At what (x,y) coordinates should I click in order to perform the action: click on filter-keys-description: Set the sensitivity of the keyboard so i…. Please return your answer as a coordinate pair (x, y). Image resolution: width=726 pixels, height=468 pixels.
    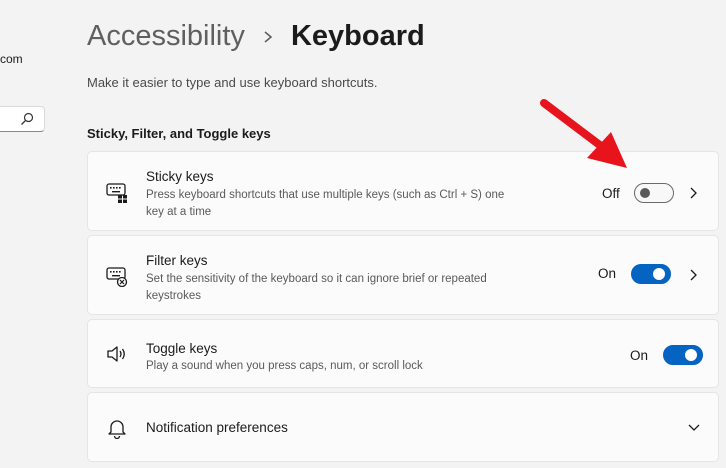
    Looking at the image, I should click on (316, 287).